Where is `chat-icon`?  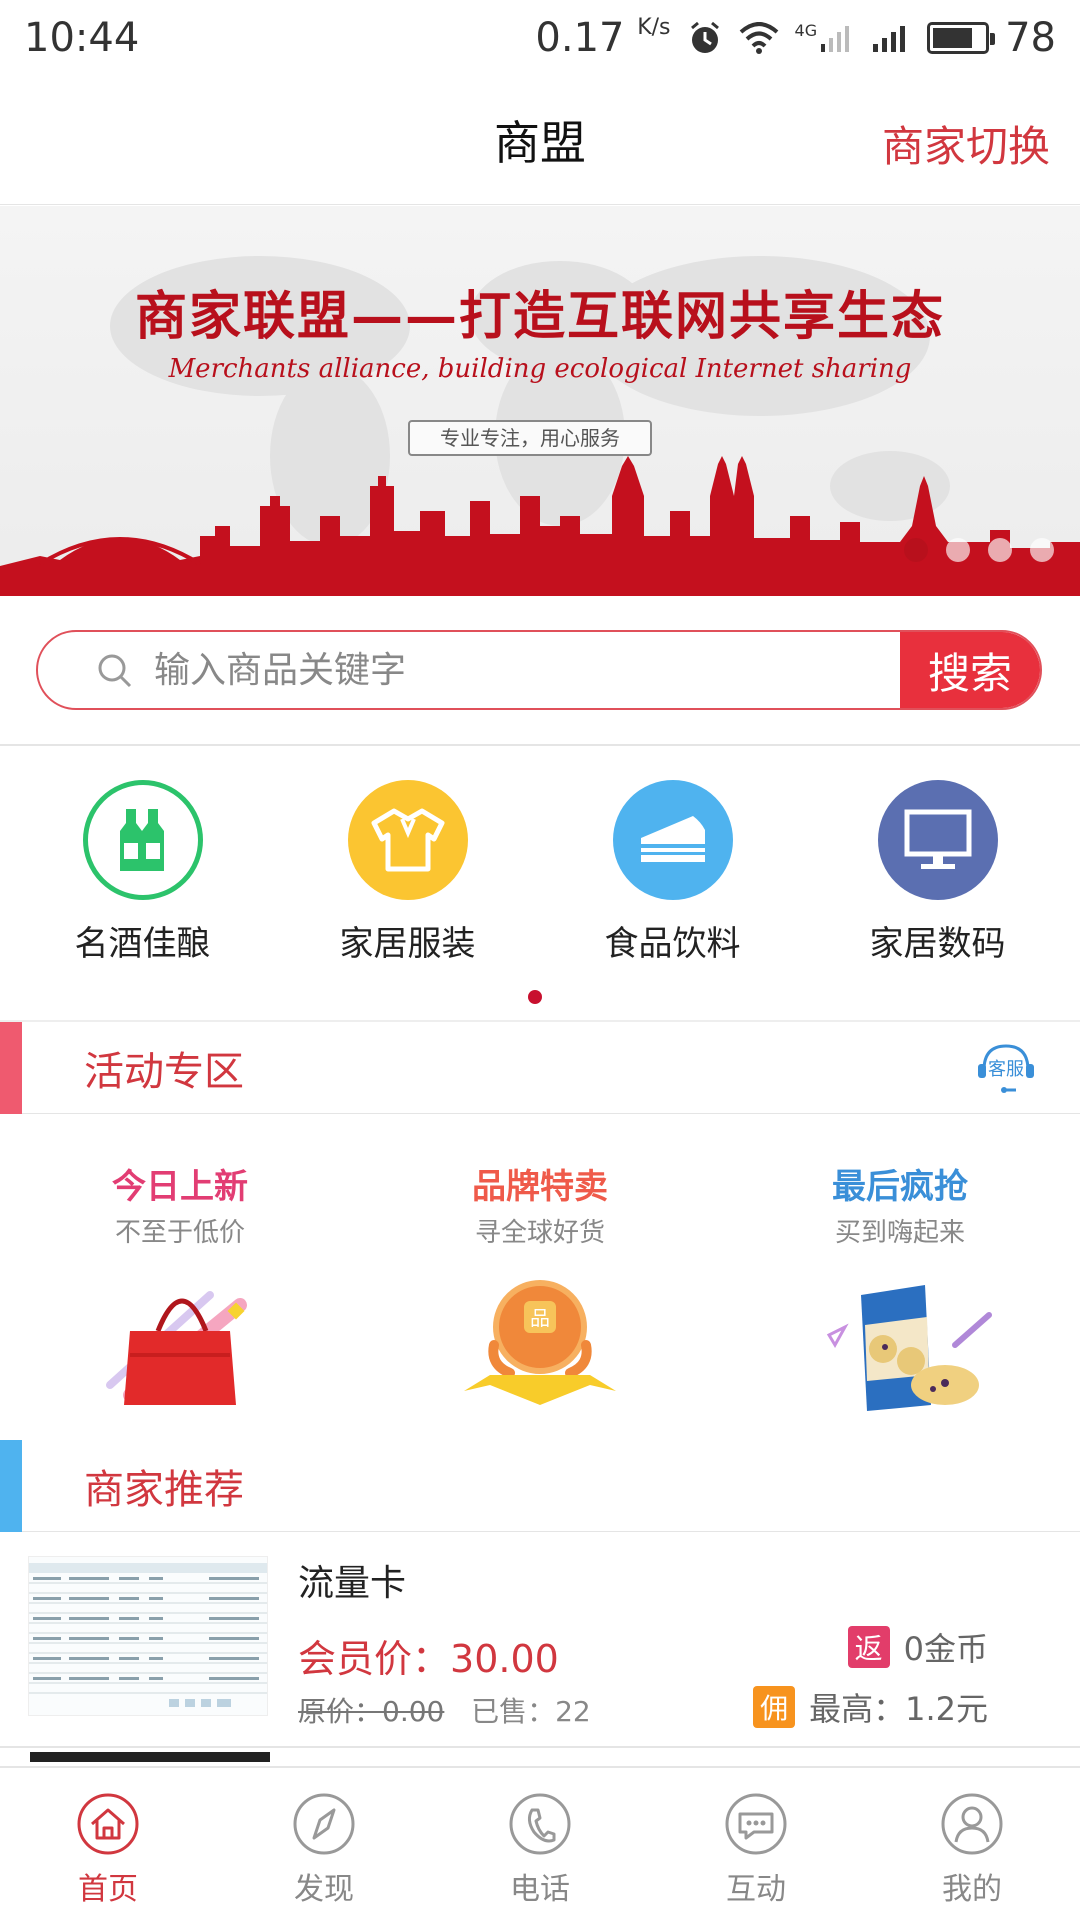 chat-icon is located at coordinates (756, 1824).